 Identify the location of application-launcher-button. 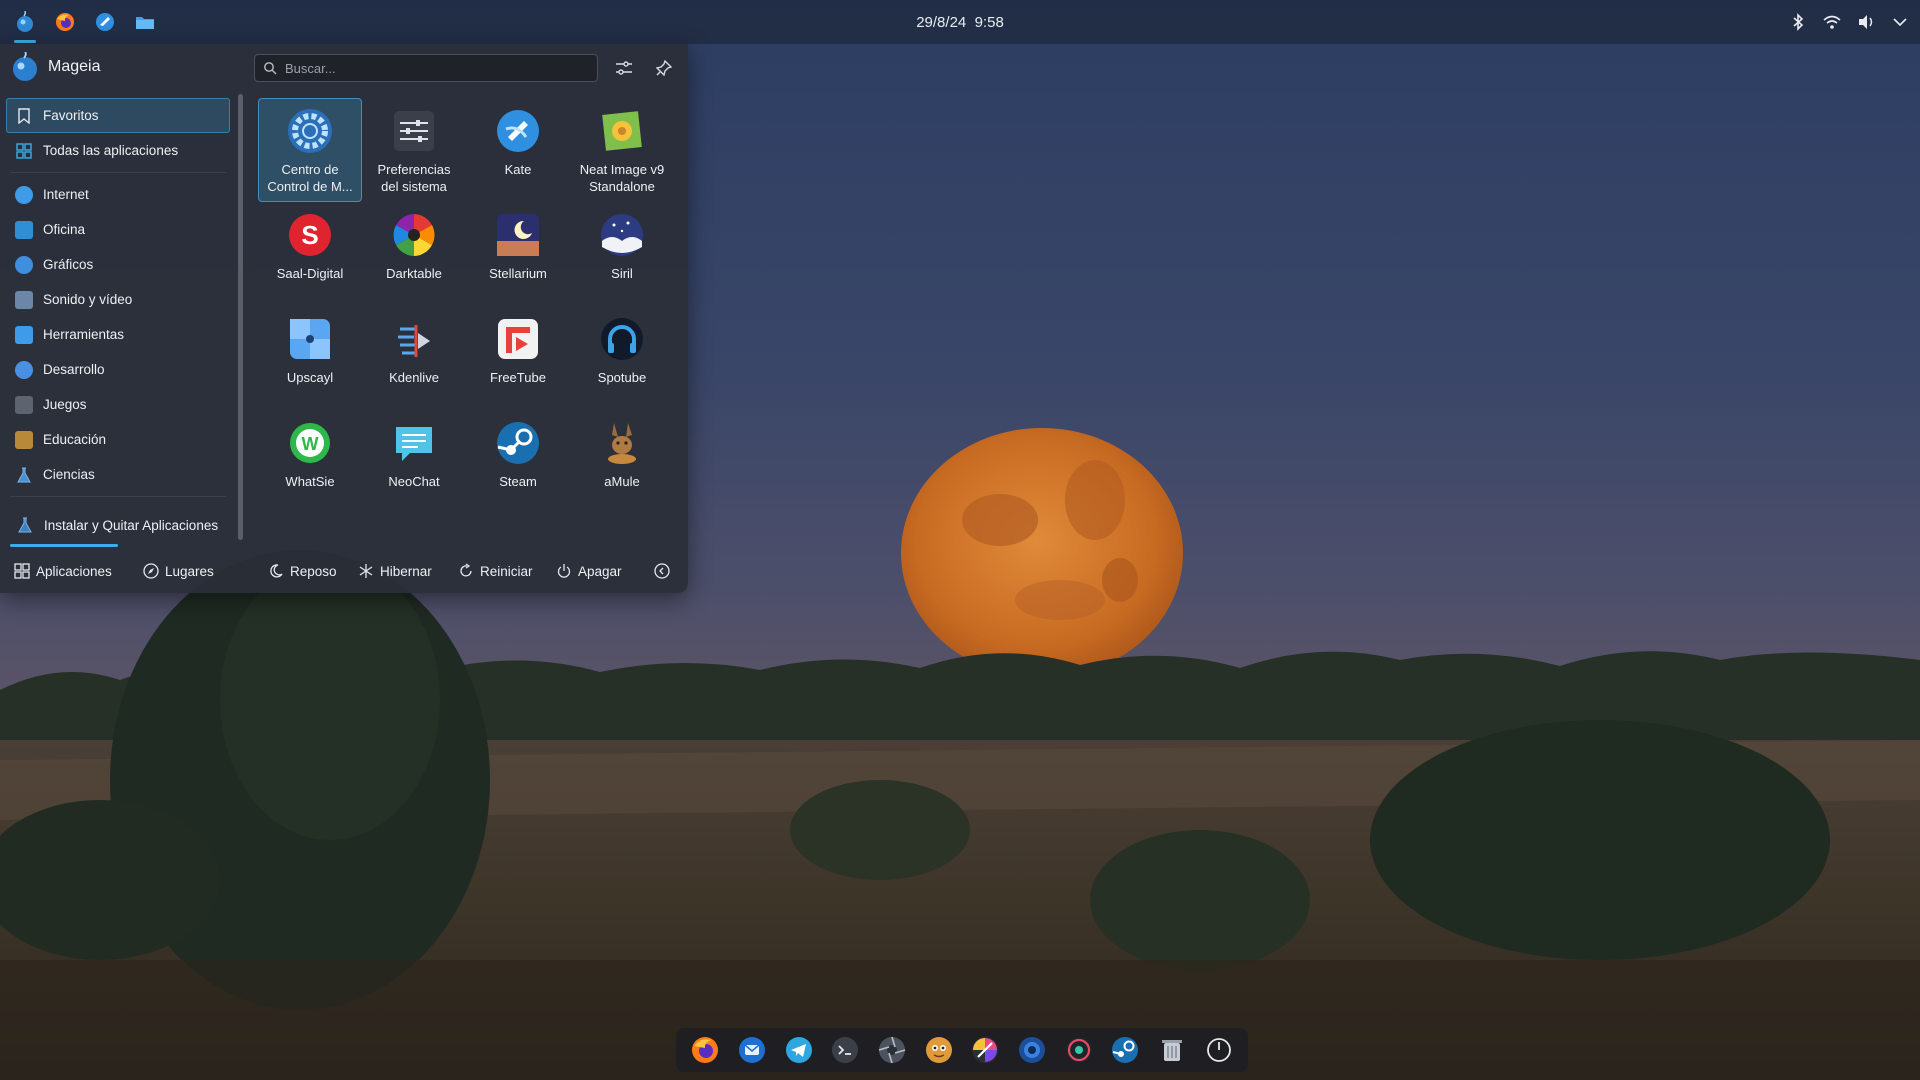
(25, 25).